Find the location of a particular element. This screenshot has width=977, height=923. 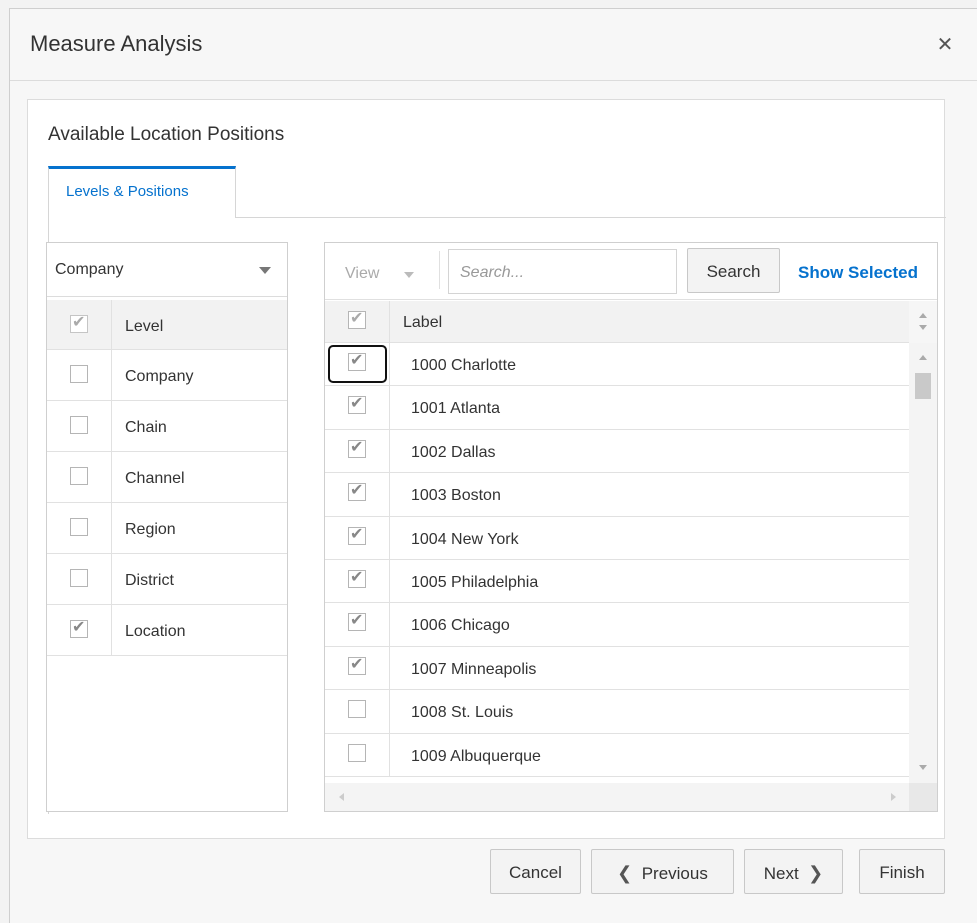

level-label: Location is located at coordinates (155, 631).